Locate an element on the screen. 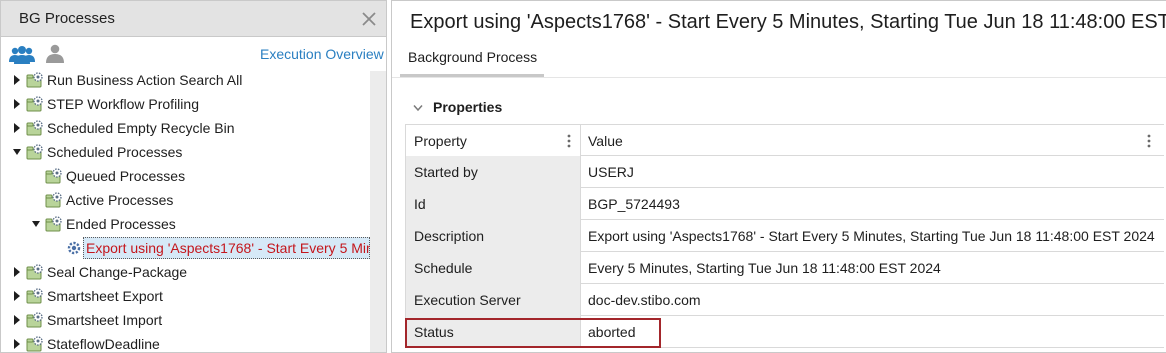 Image resolution: width=1166 pixels, height=353 pixels. property-name-cell: Schedule is located at coordinates (493, 268).